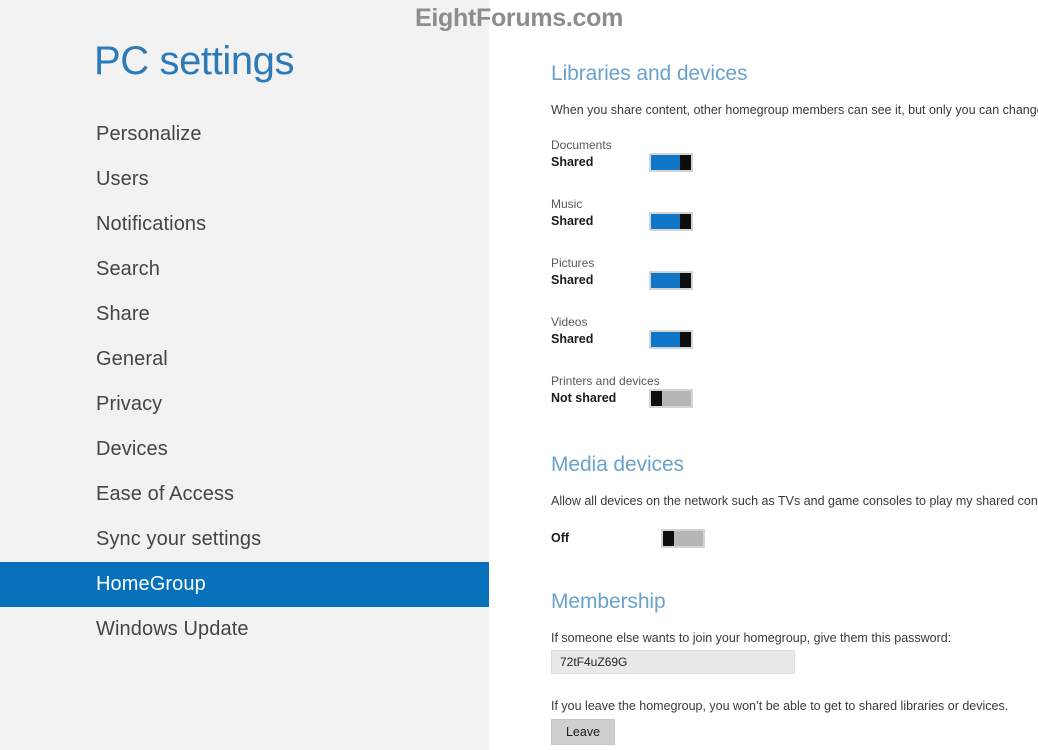 This screenshot has width=1038, height=750. What do you see at coordinates (569, 322) in the screenshot?
I see `toggle-caption-videos: Videos` at bounding box center [569, 322].